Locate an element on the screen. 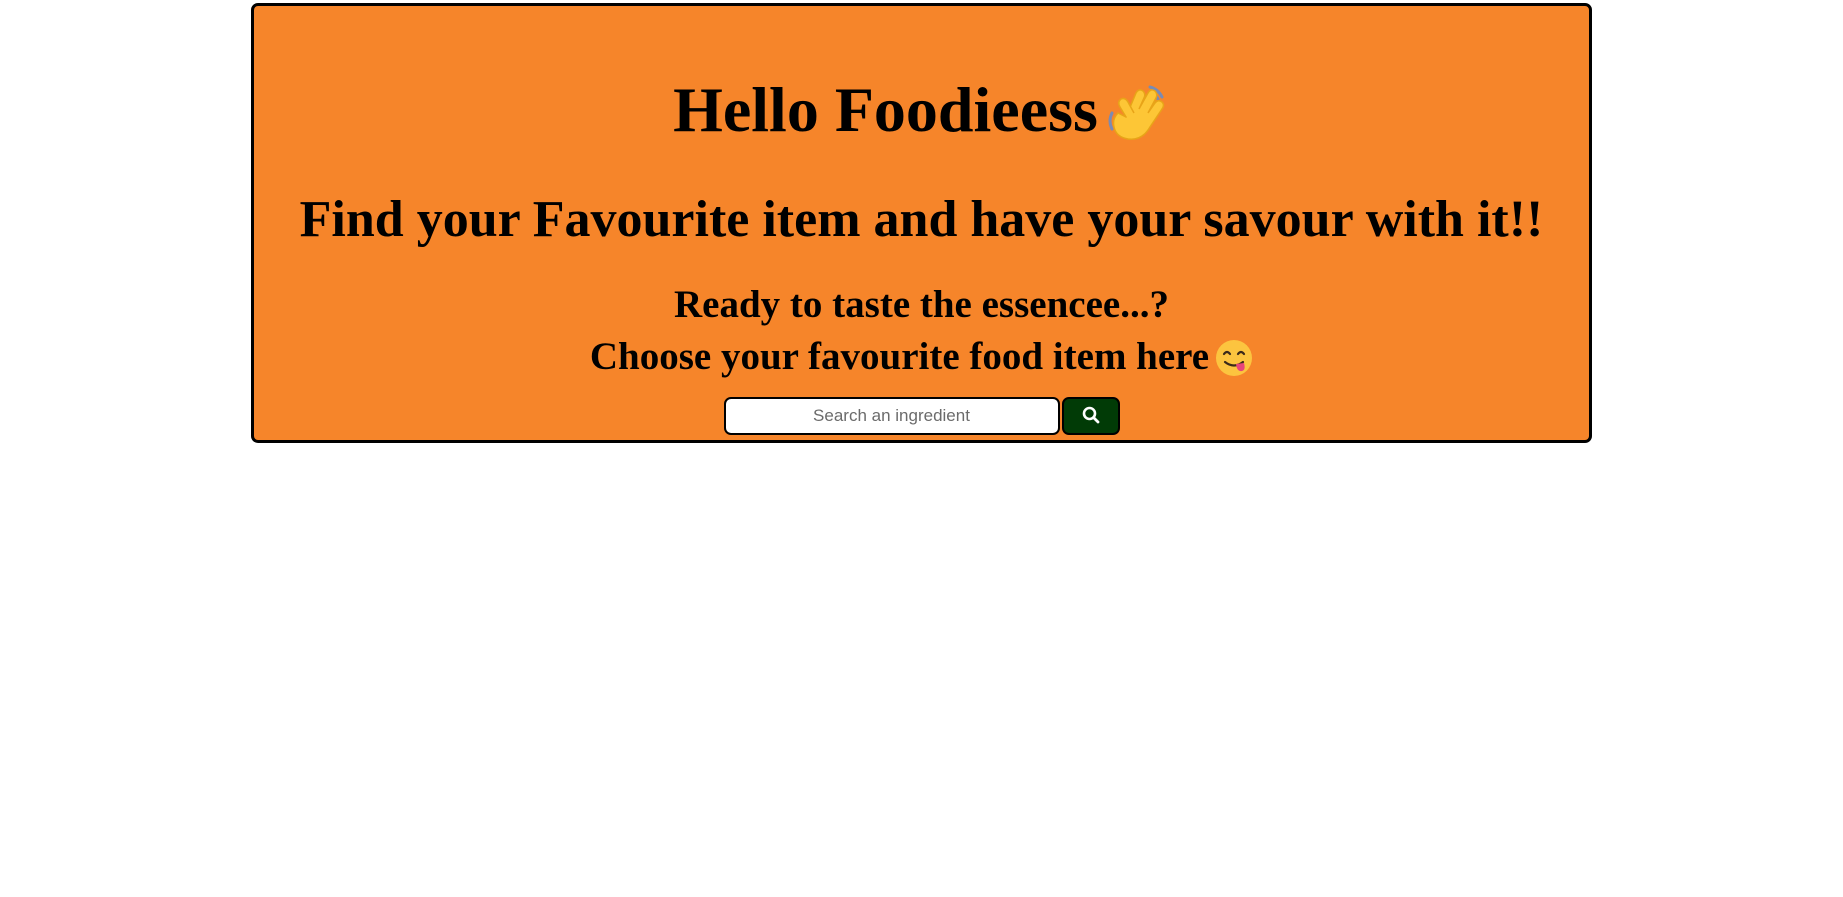  tagline-line-2: Choose your favourite food item here is located at coordinates (899, 356).